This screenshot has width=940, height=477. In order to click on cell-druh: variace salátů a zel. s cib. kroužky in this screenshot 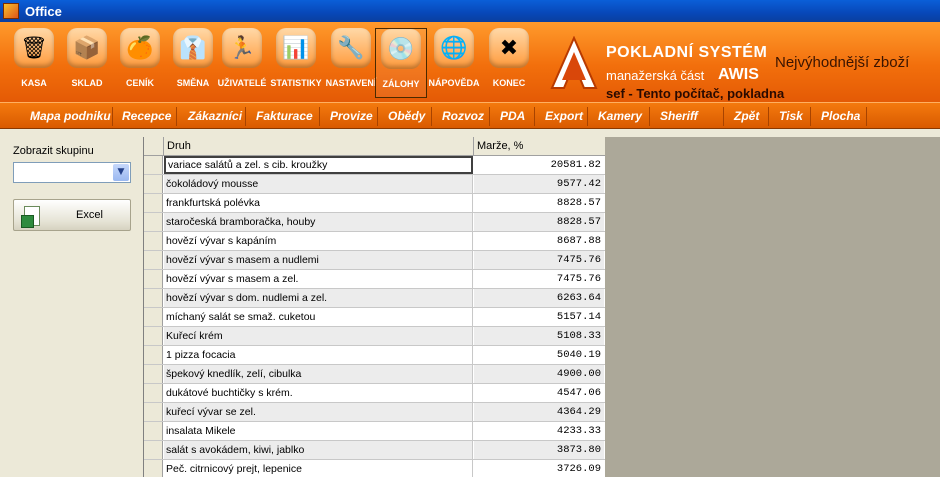, I will do `click(318, 165)`.